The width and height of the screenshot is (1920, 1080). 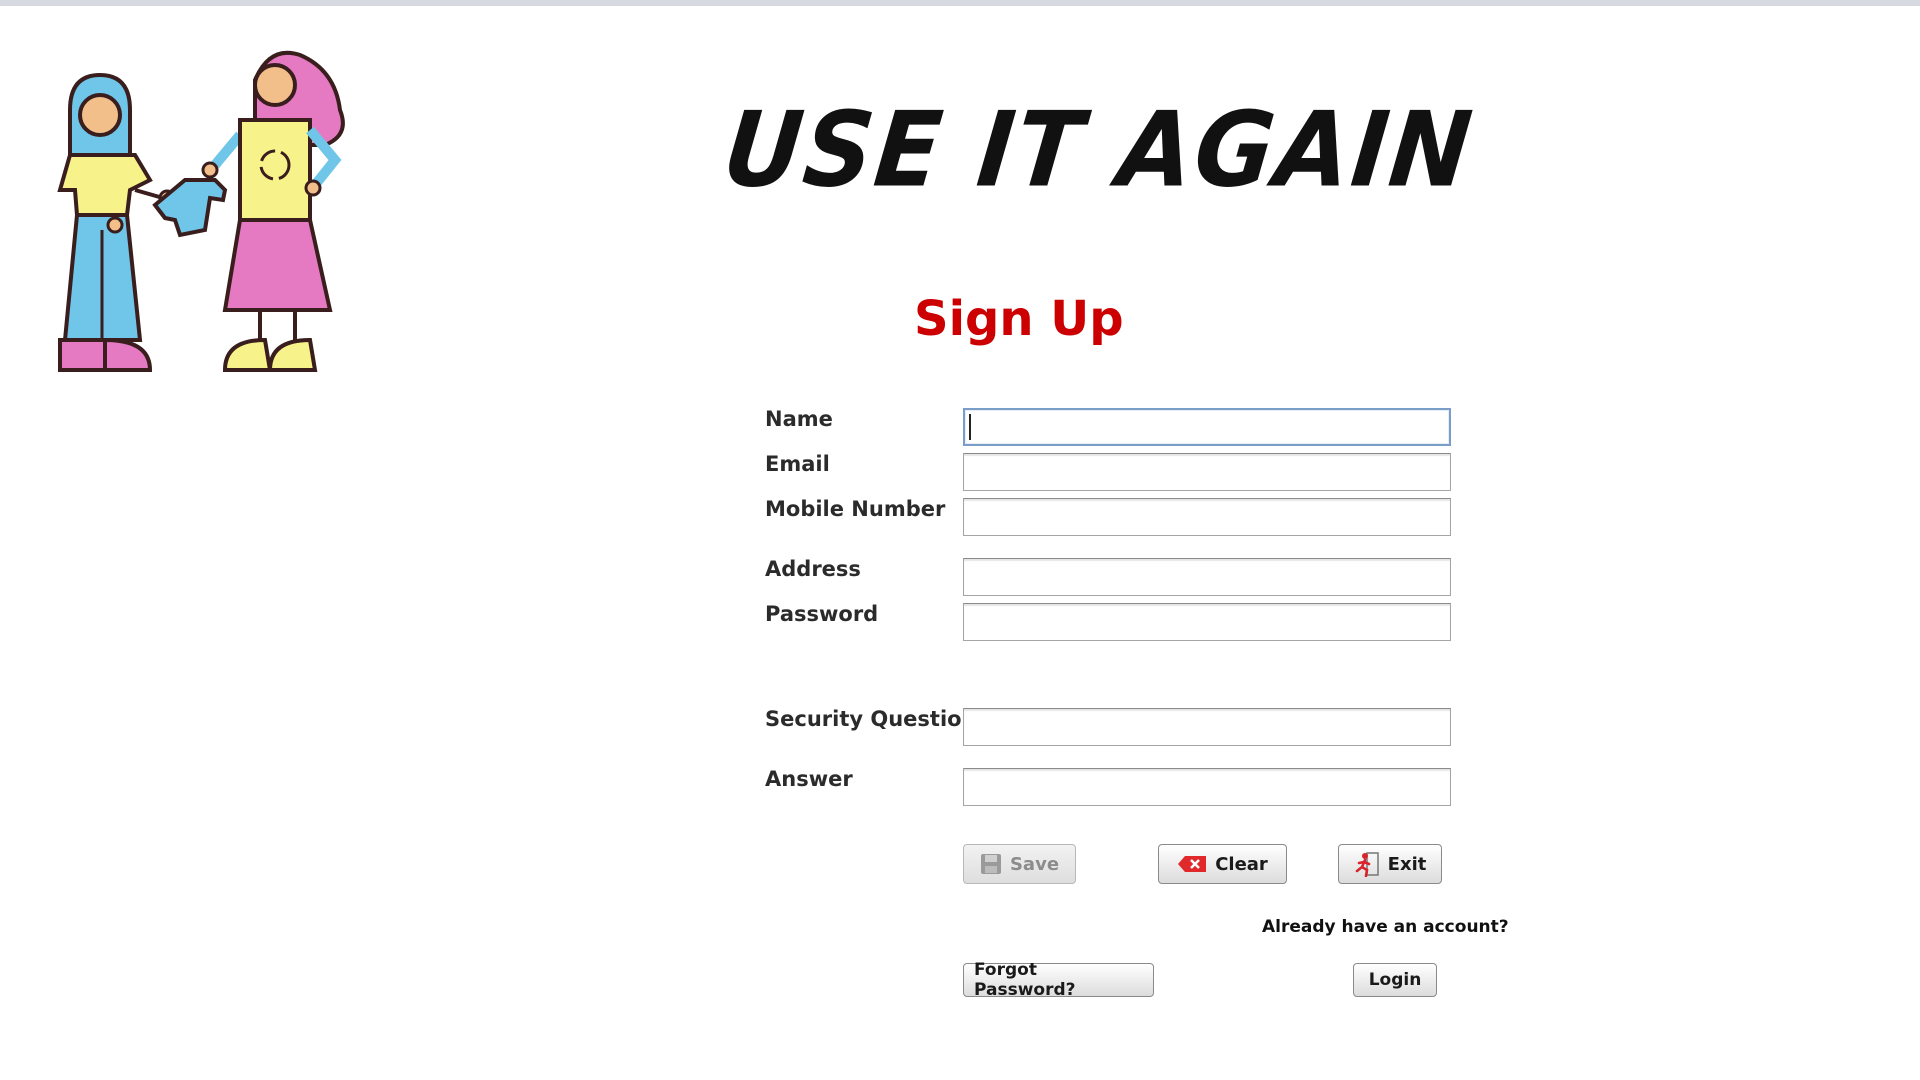 I want to click on mobile-number-label: Mobile Number, so click(x=855, y=509).